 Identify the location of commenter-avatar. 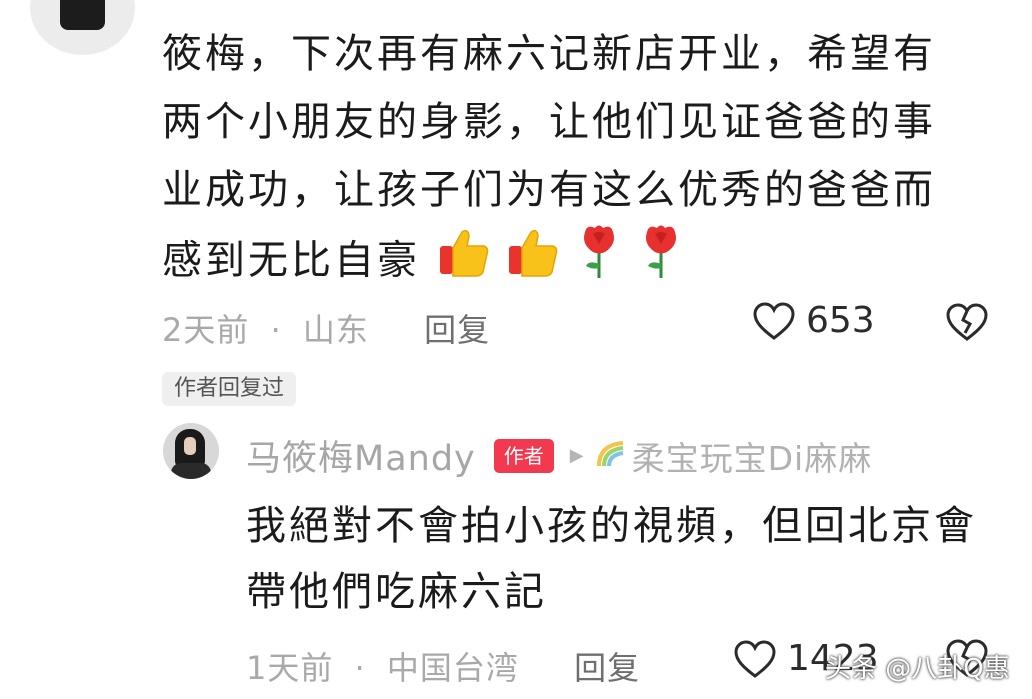
(82, 27).